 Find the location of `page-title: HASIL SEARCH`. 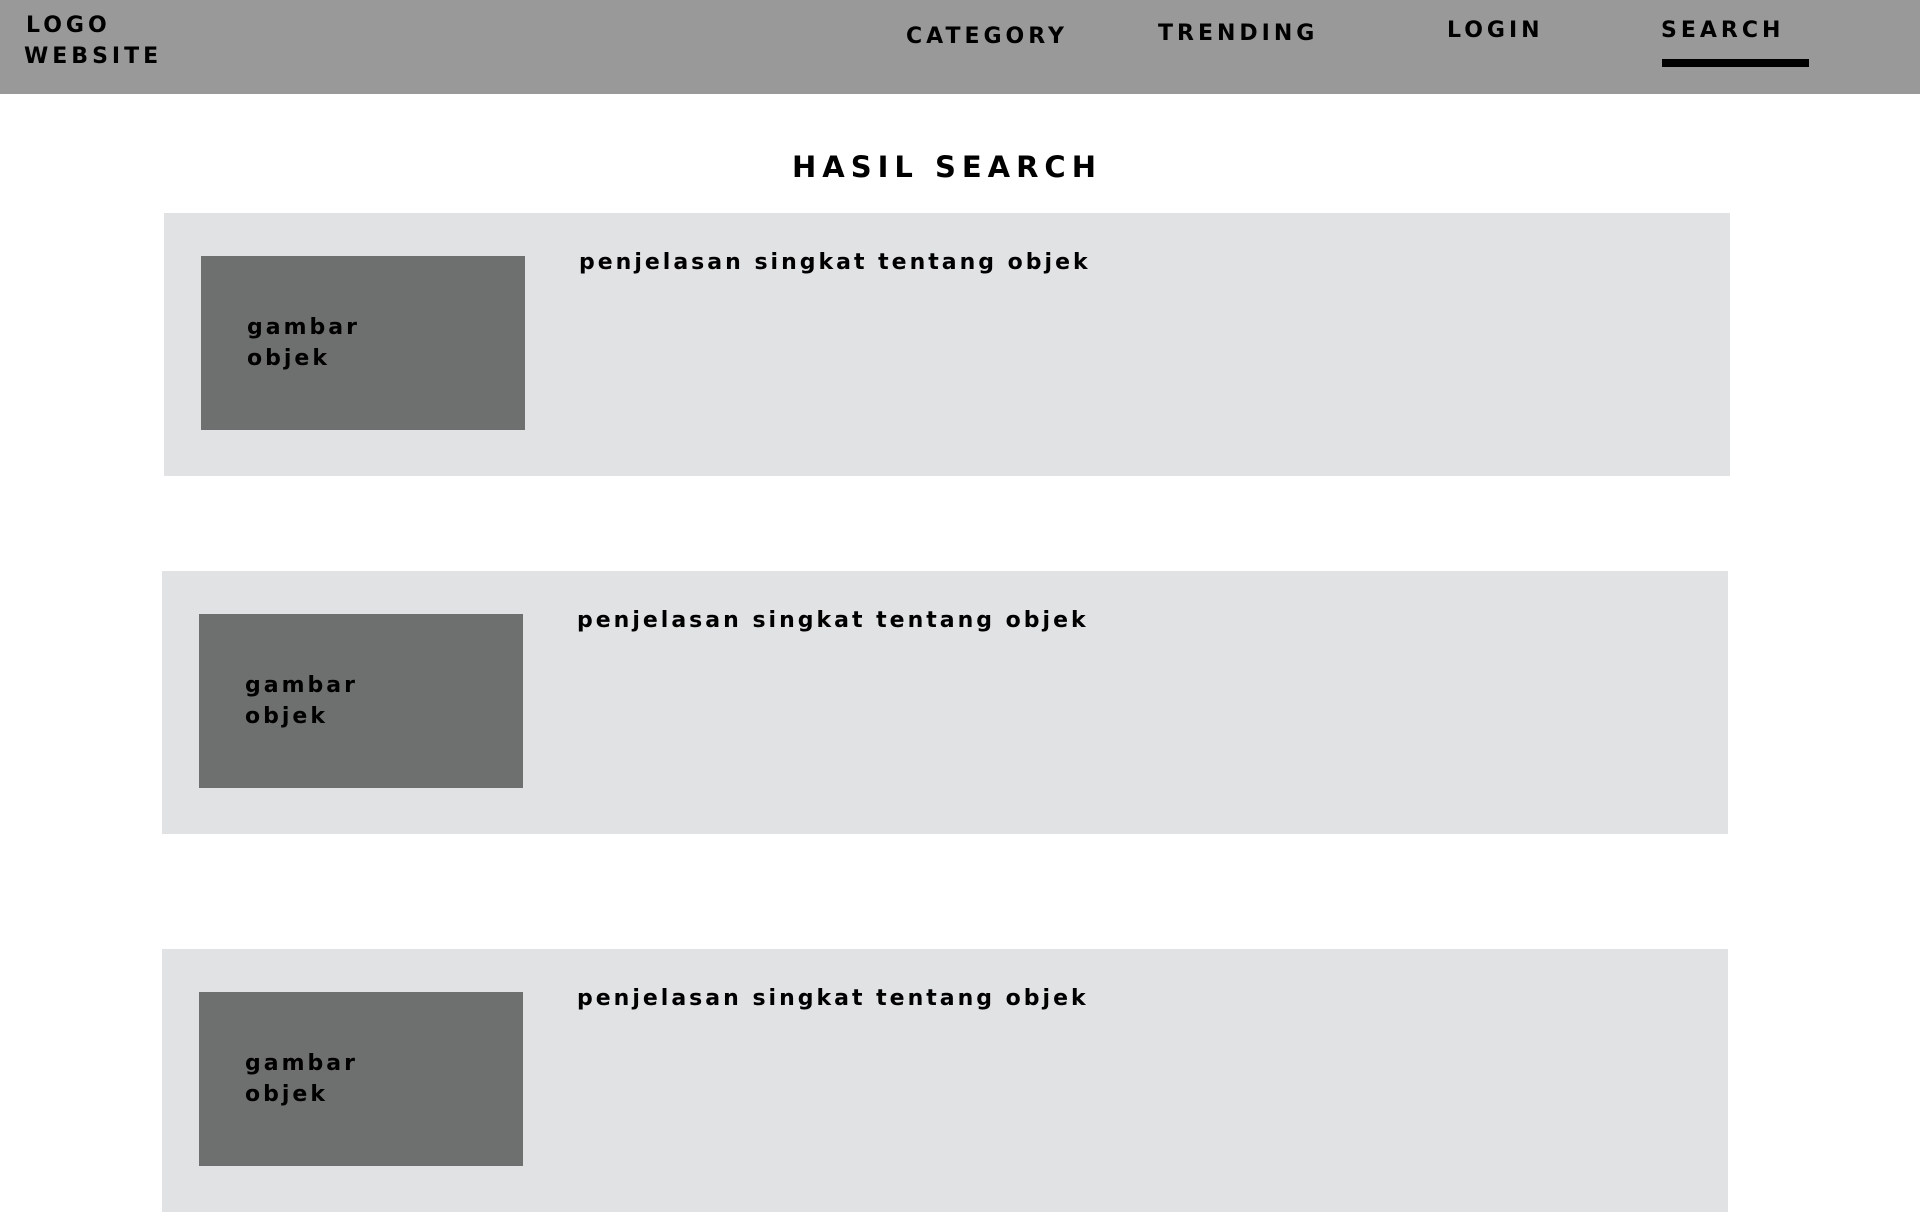

page-title: HASIL SEARCH is located at coordinates (947, 167).